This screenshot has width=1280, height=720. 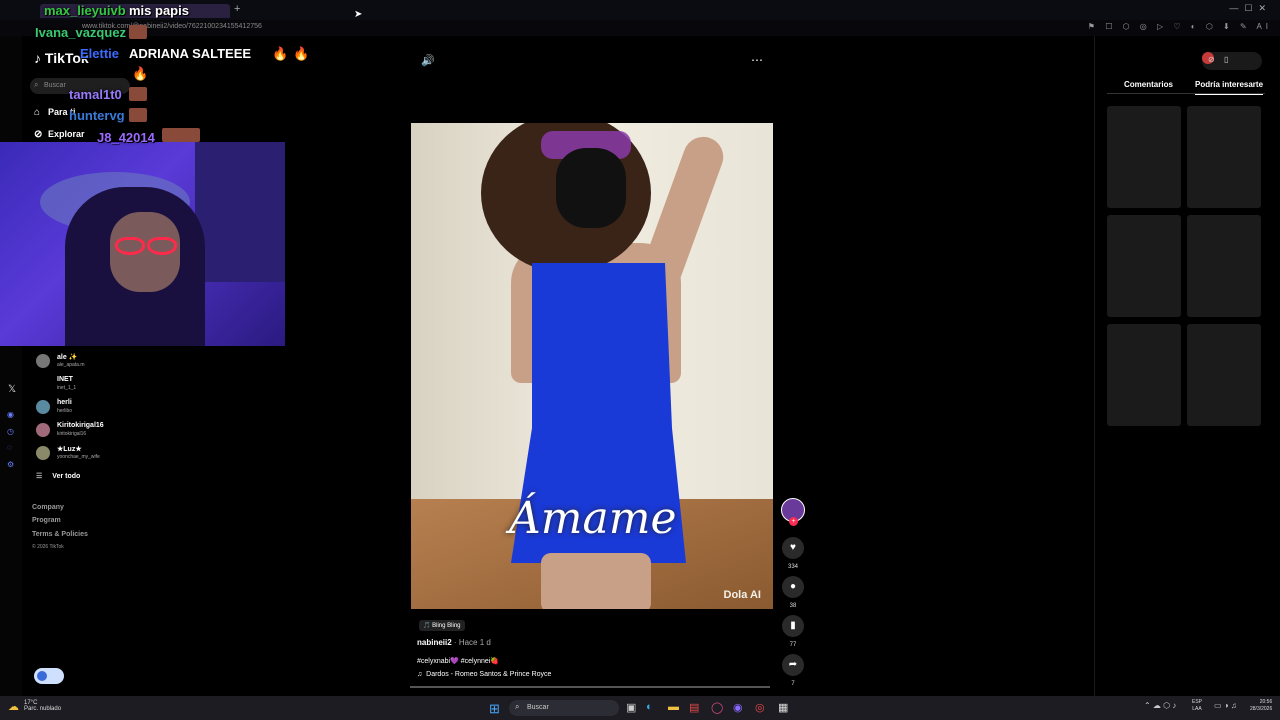 I want to click on tab-title-overlay: mis papis, so click(x=159, y=10).